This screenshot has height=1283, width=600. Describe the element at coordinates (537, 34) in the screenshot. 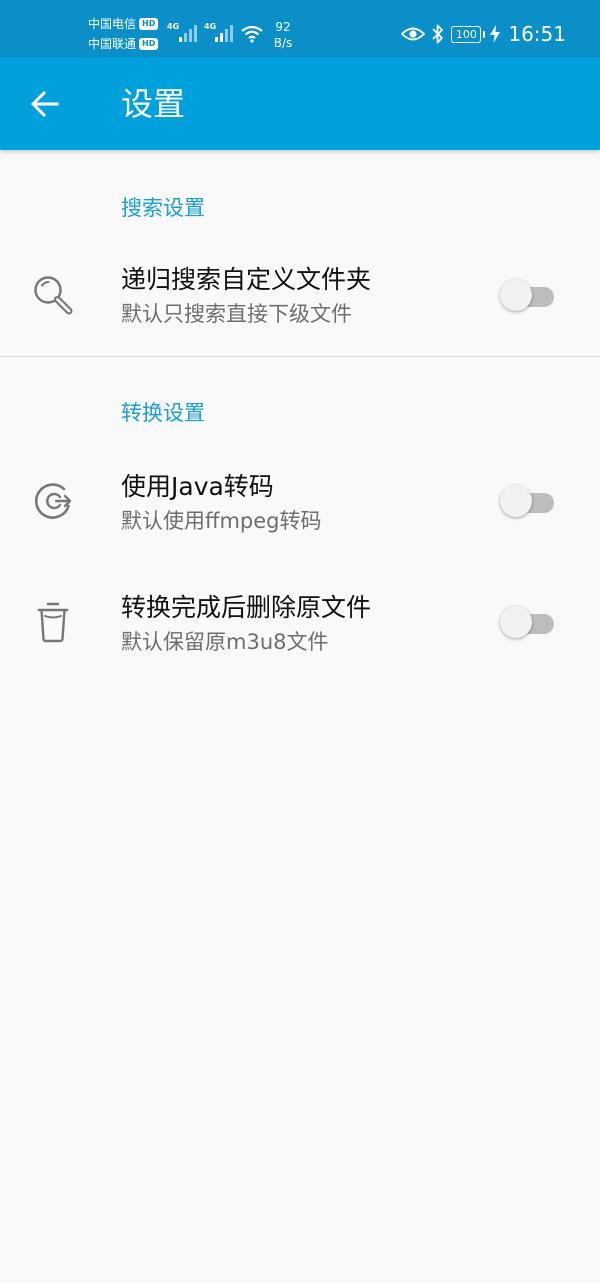

I see `clock: 16:51` at that location.